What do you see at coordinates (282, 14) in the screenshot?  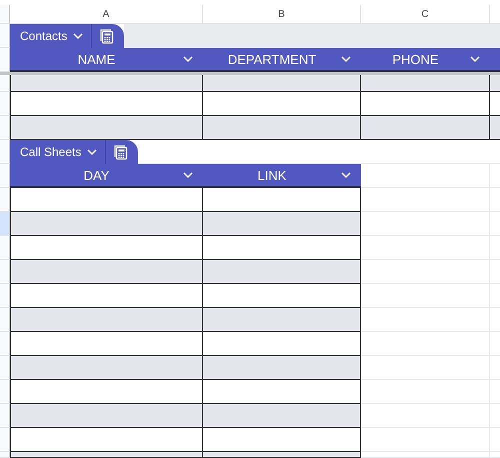 I see `column-letter: B` at bounding box center [282, 14].